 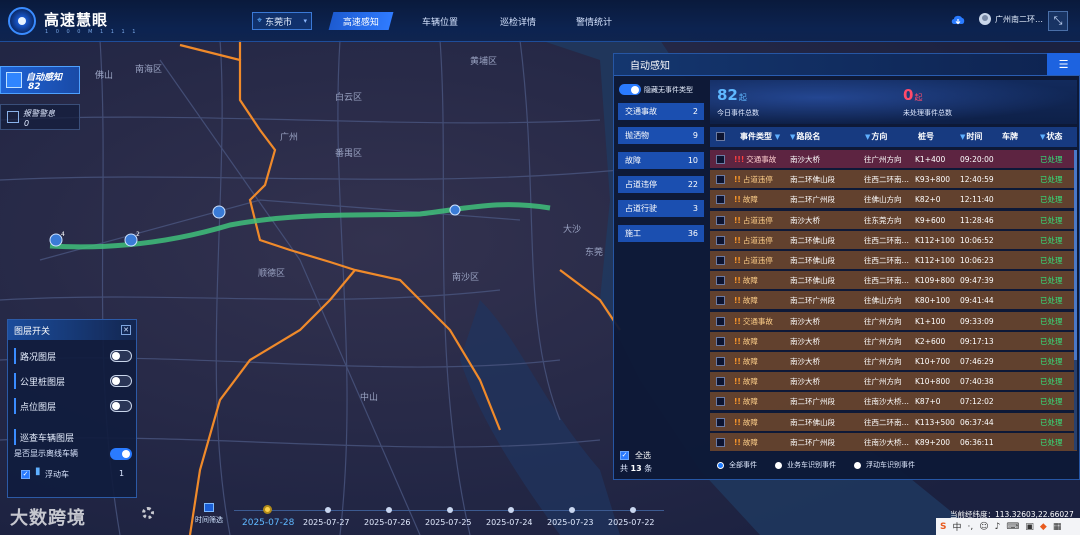 I want to click on nav-tab-alarm-stats: 警情统计, so click(x=594, y=21).